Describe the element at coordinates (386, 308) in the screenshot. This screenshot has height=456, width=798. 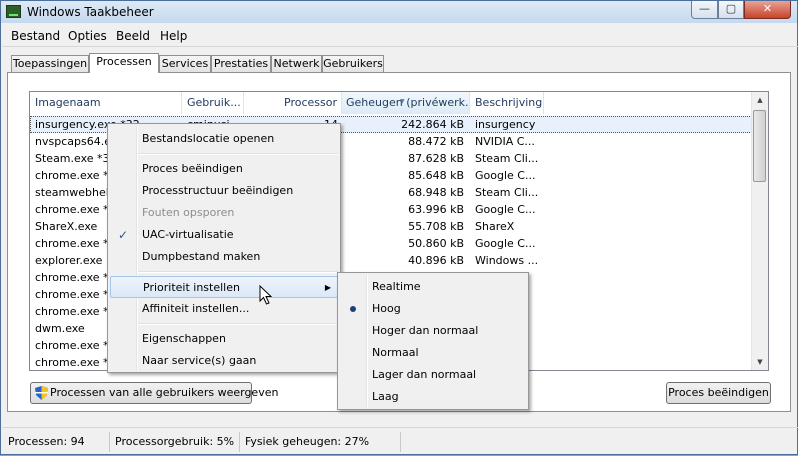
I see `priority-item-label: Hoog` at that location.